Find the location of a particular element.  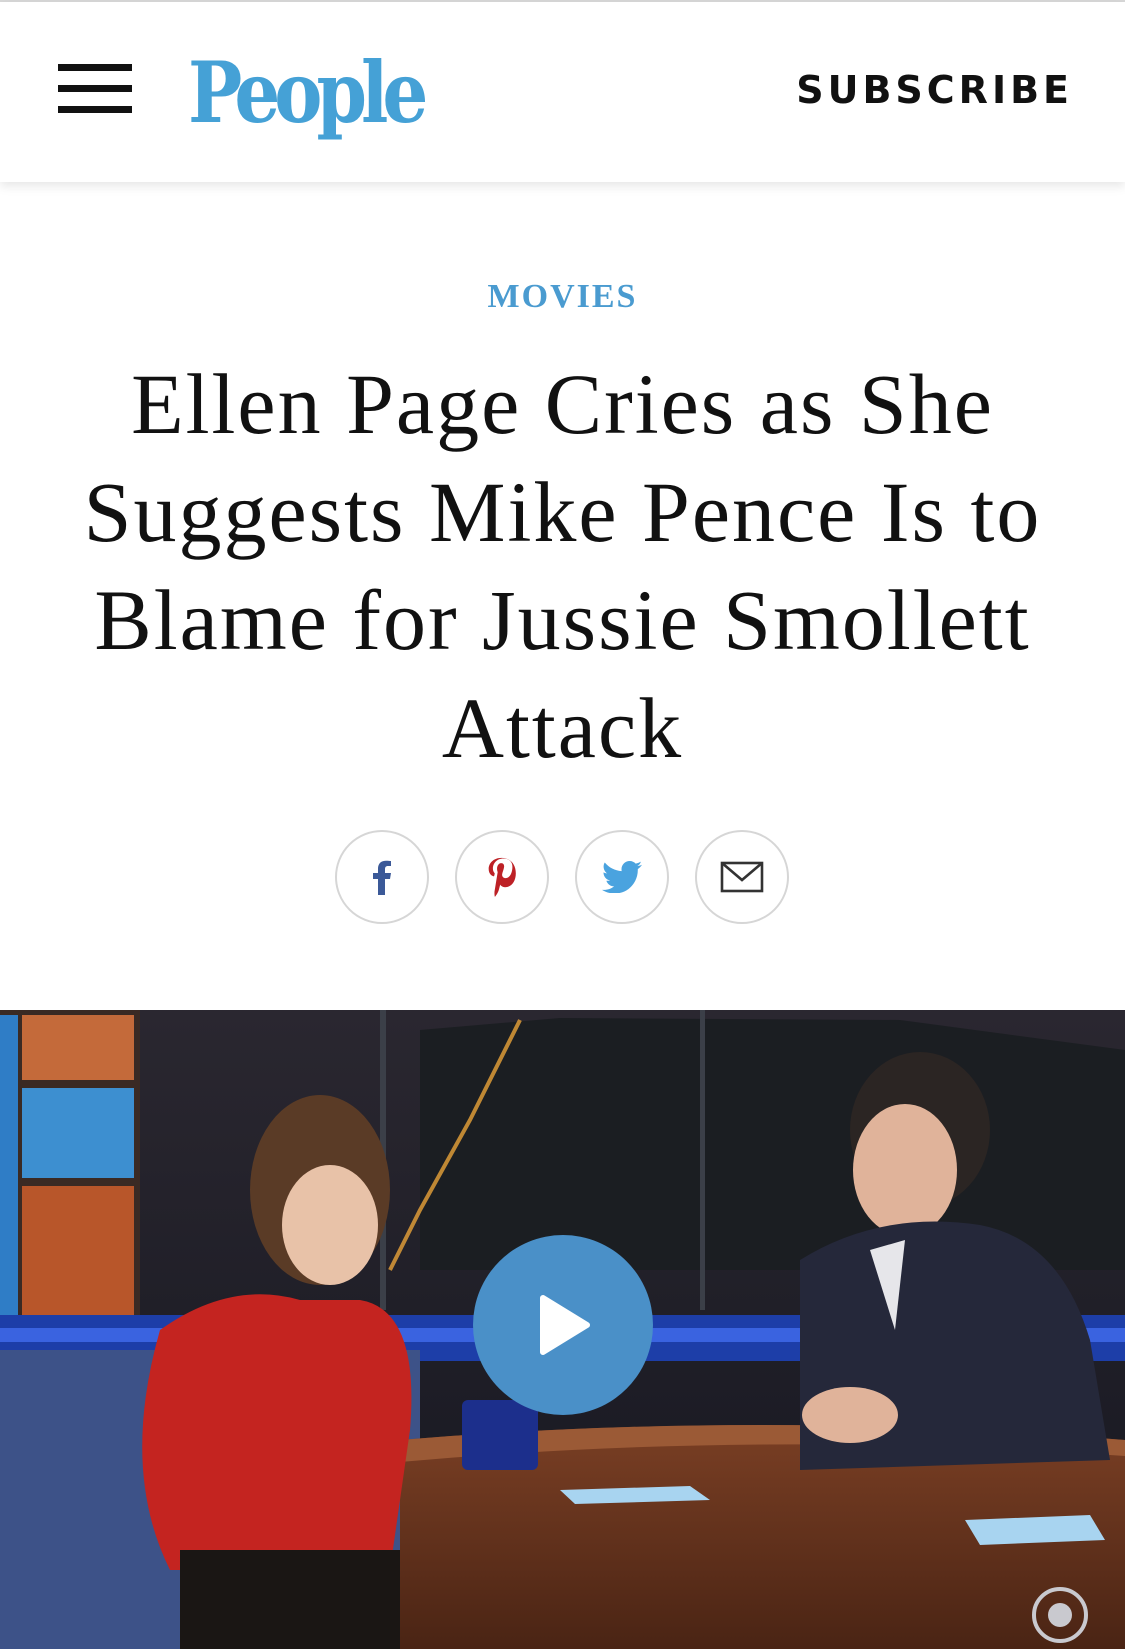

facebook-share-button is located at coordinates (382, 877).